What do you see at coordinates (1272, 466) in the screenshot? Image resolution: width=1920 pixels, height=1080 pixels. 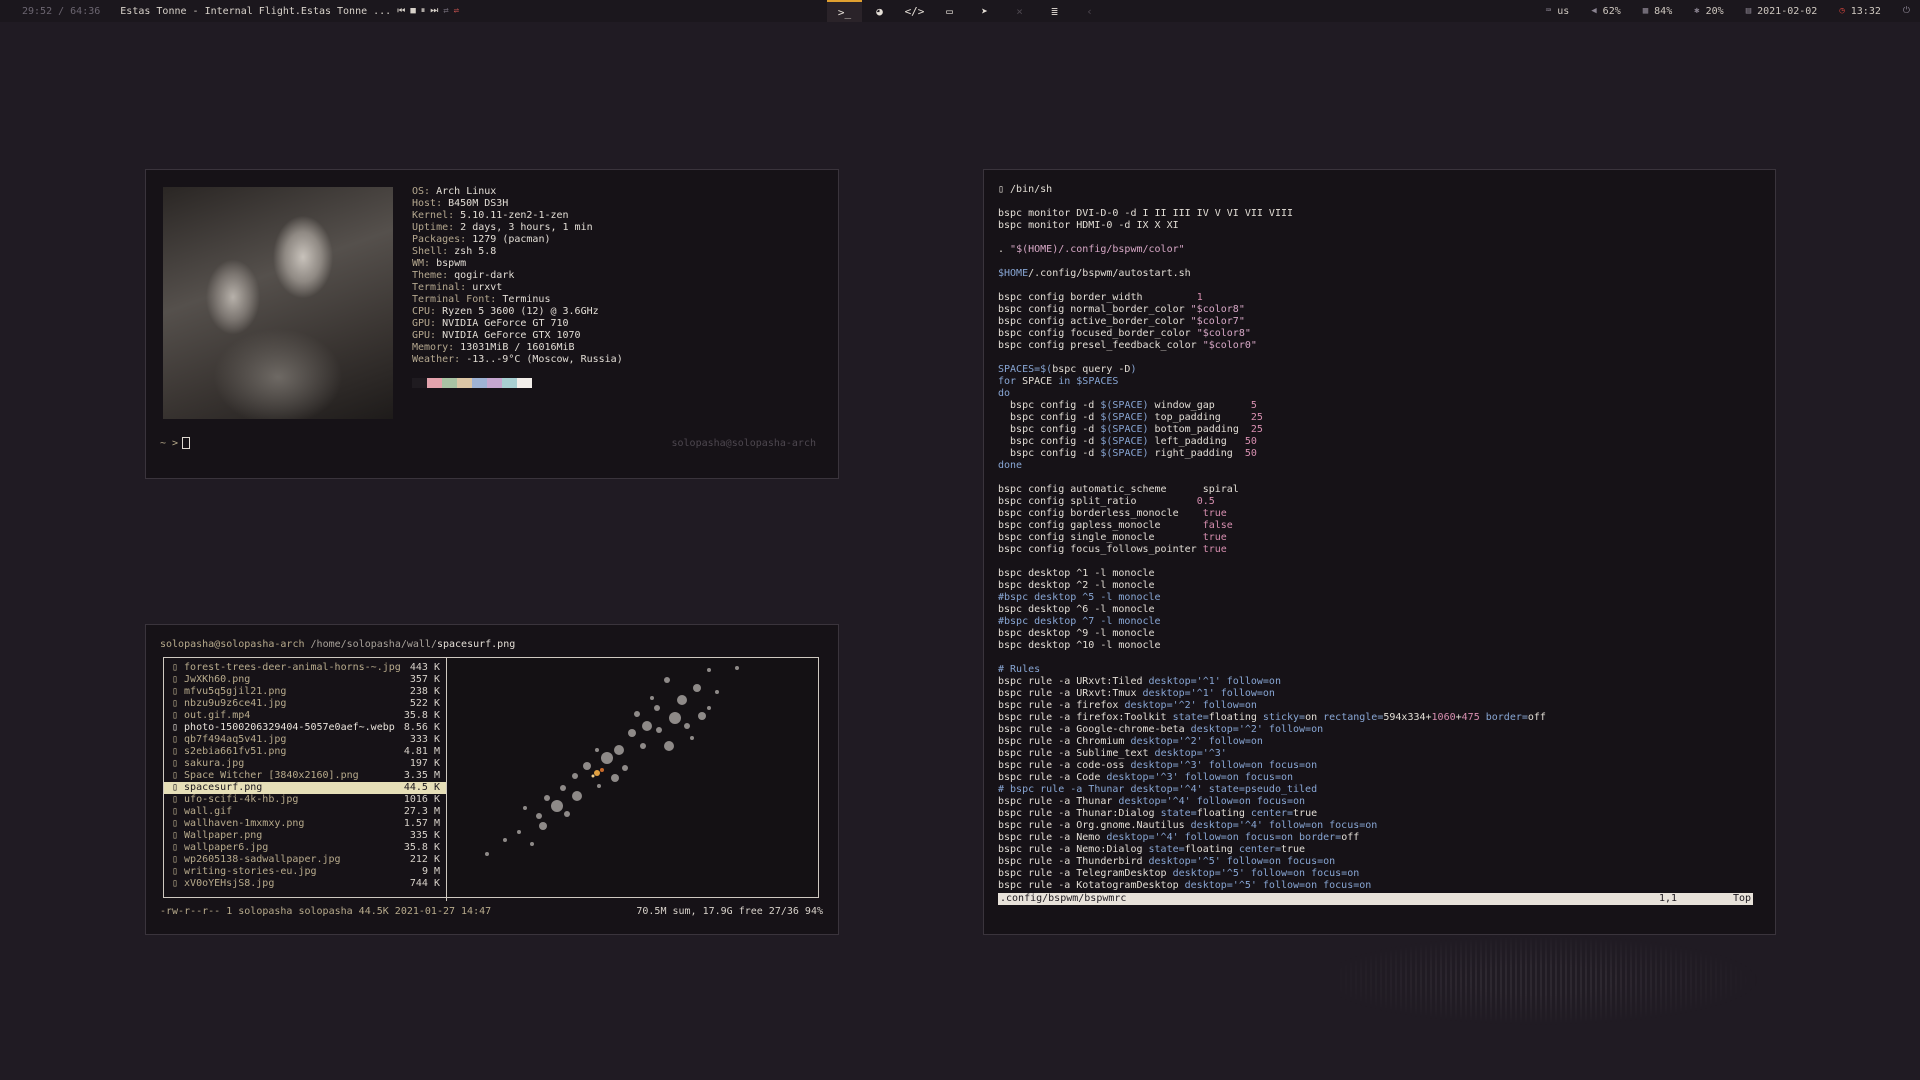 I see `code-line: done` at bounding box center [1272, 466].